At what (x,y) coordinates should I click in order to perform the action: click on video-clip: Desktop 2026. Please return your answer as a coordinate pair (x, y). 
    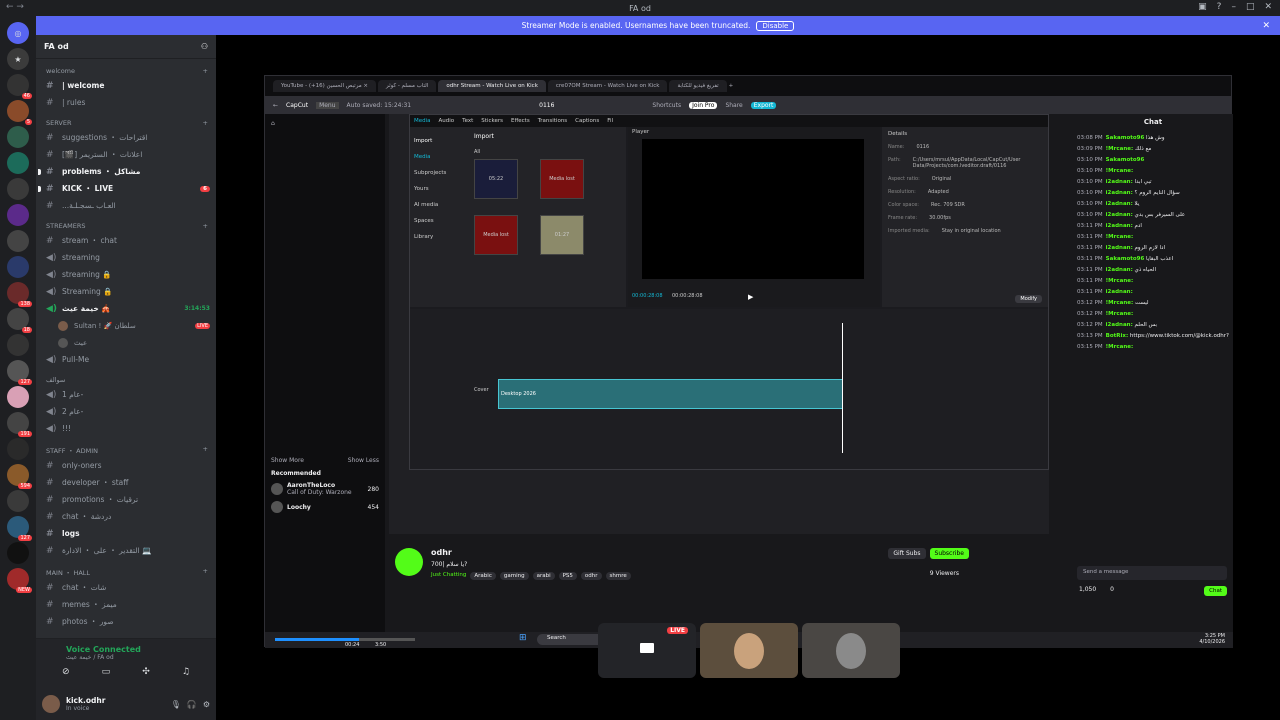
    Looking at the image, I should click on (670, 394).